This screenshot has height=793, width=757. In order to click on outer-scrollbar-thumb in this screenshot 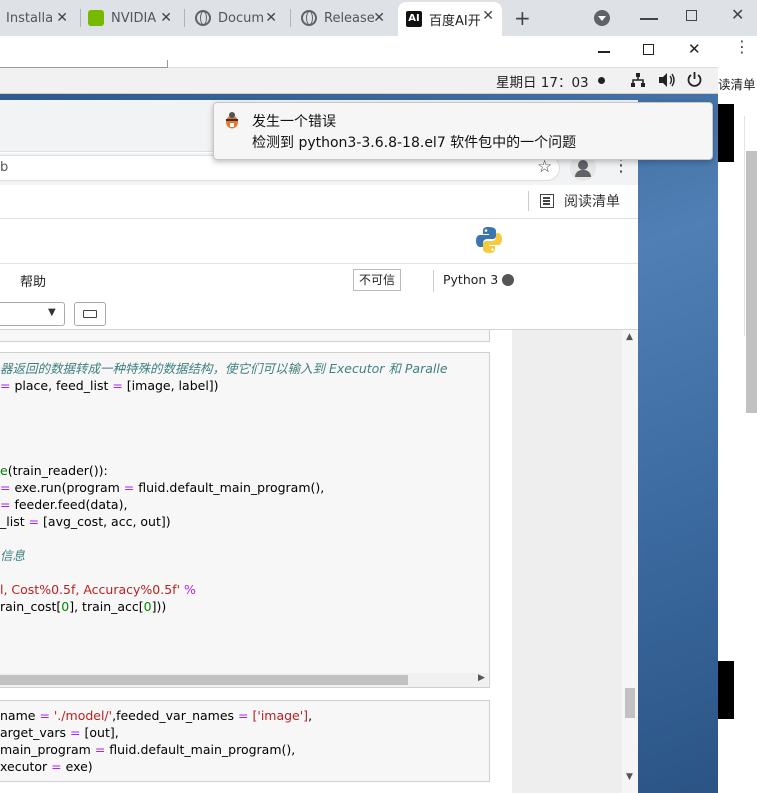, I will do `click(751, 282)`.